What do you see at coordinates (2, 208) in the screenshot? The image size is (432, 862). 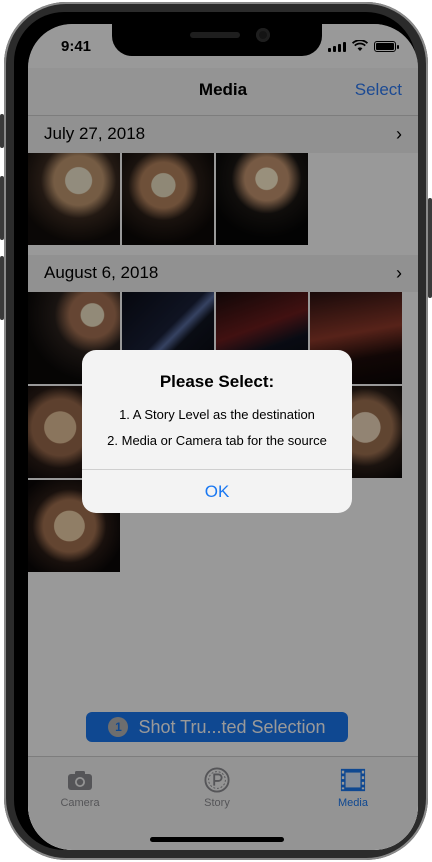 I see `volume-up-button` at bounding box center [2, 208].